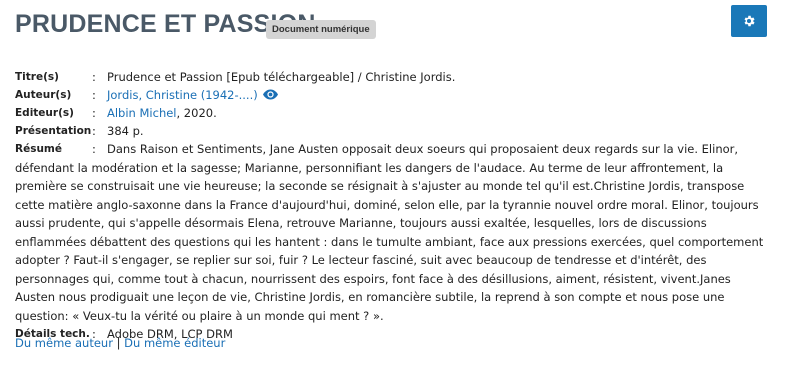 This screenshot has height=368, width=789. I want to click on author-link: Jordis, Christine (1942-....), so click(182, 95).